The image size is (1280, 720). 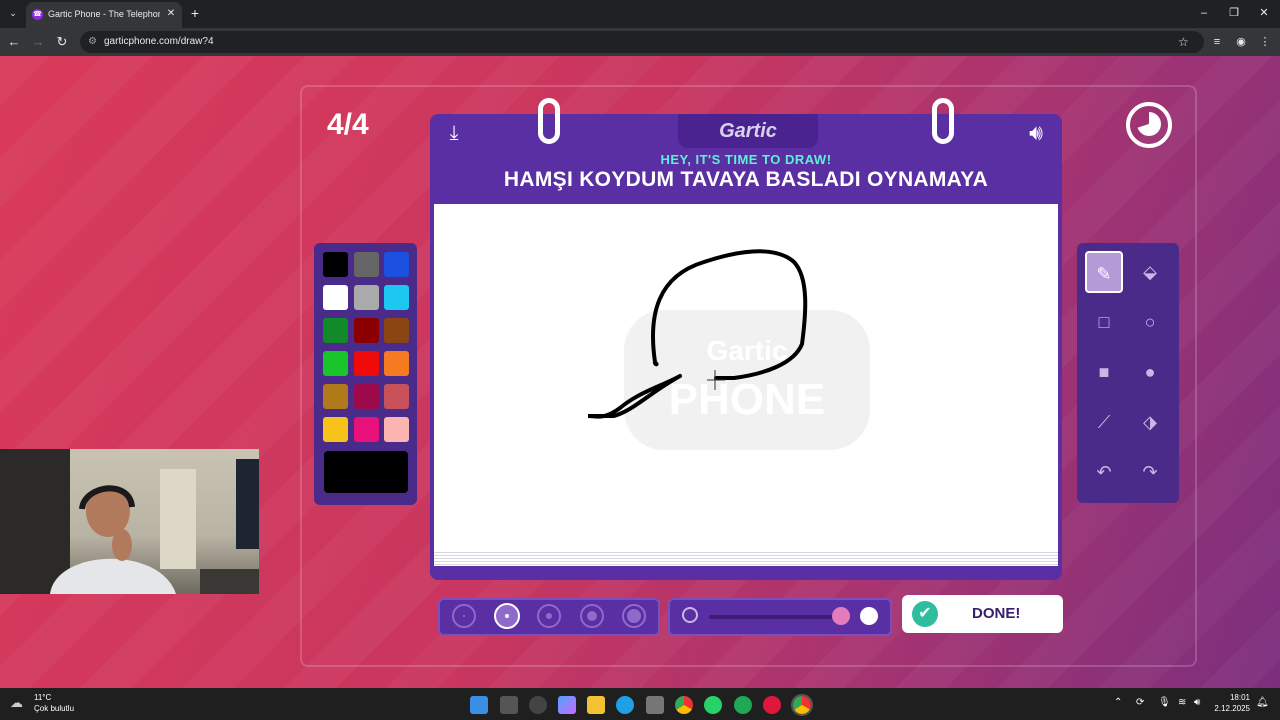 I want to click on task-view-icon, so click(x=509, y=705).